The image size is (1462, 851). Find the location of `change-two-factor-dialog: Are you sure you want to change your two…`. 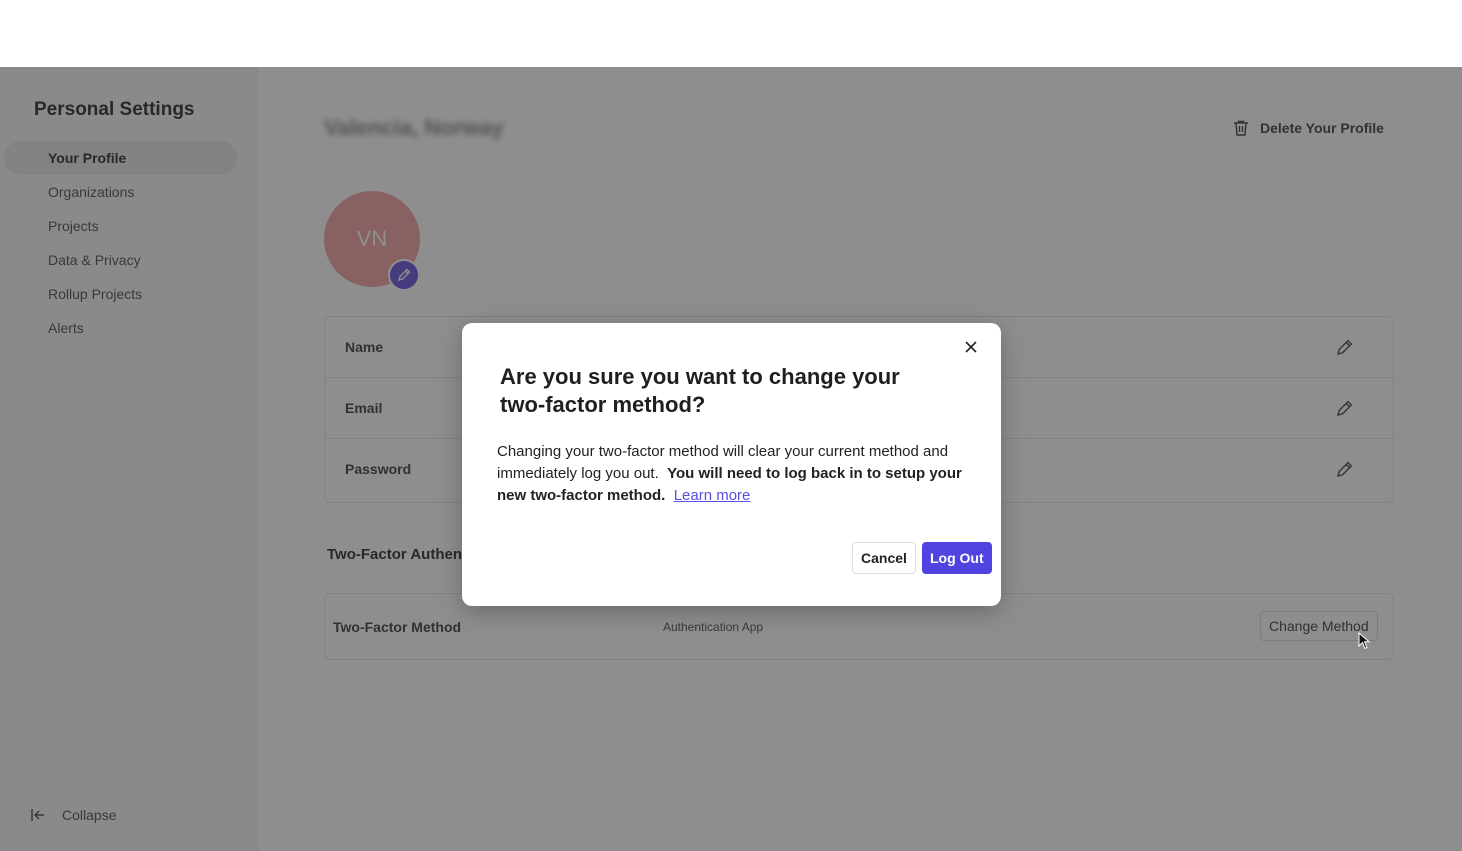

change-two-factor-dialog: Are you sure you want to change your two… is located at coordinates (731, 464).